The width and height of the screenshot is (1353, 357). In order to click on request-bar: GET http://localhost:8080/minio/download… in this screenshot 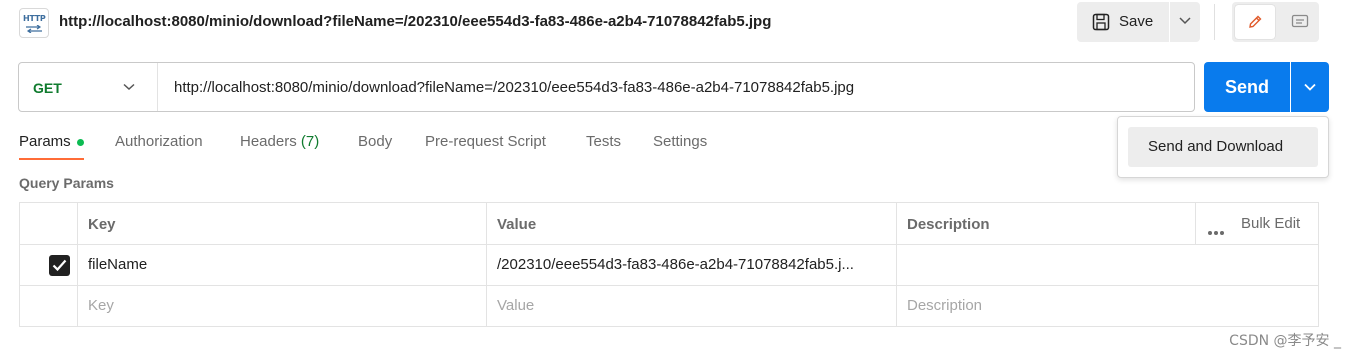, I will do `click(606, 87)`.